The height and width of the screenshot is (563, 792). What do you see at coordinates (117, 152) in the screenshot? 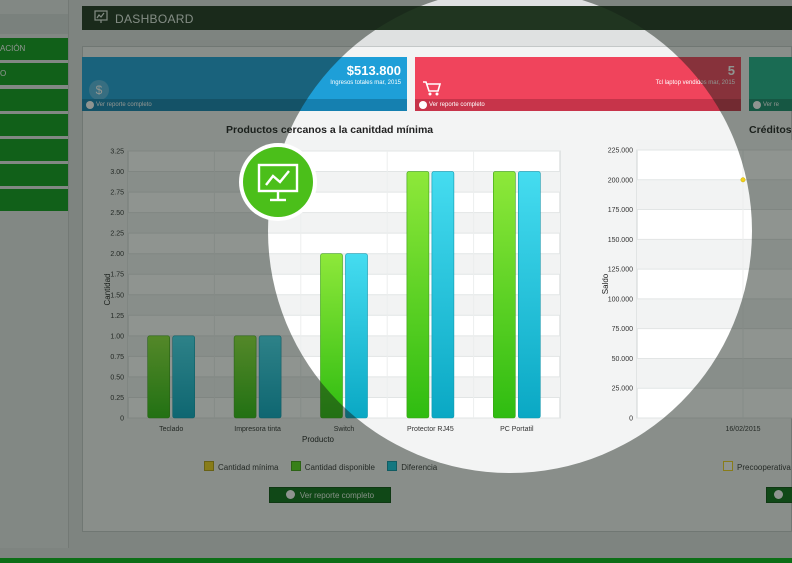
I see `y-tick-label: 3.25` at bounding box center [117, 152].